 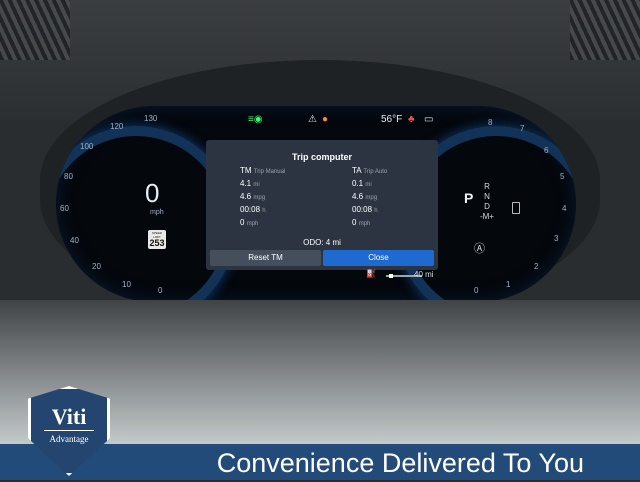 I want to click on seatbelt-icon: ●, so click(x=325, y=119).